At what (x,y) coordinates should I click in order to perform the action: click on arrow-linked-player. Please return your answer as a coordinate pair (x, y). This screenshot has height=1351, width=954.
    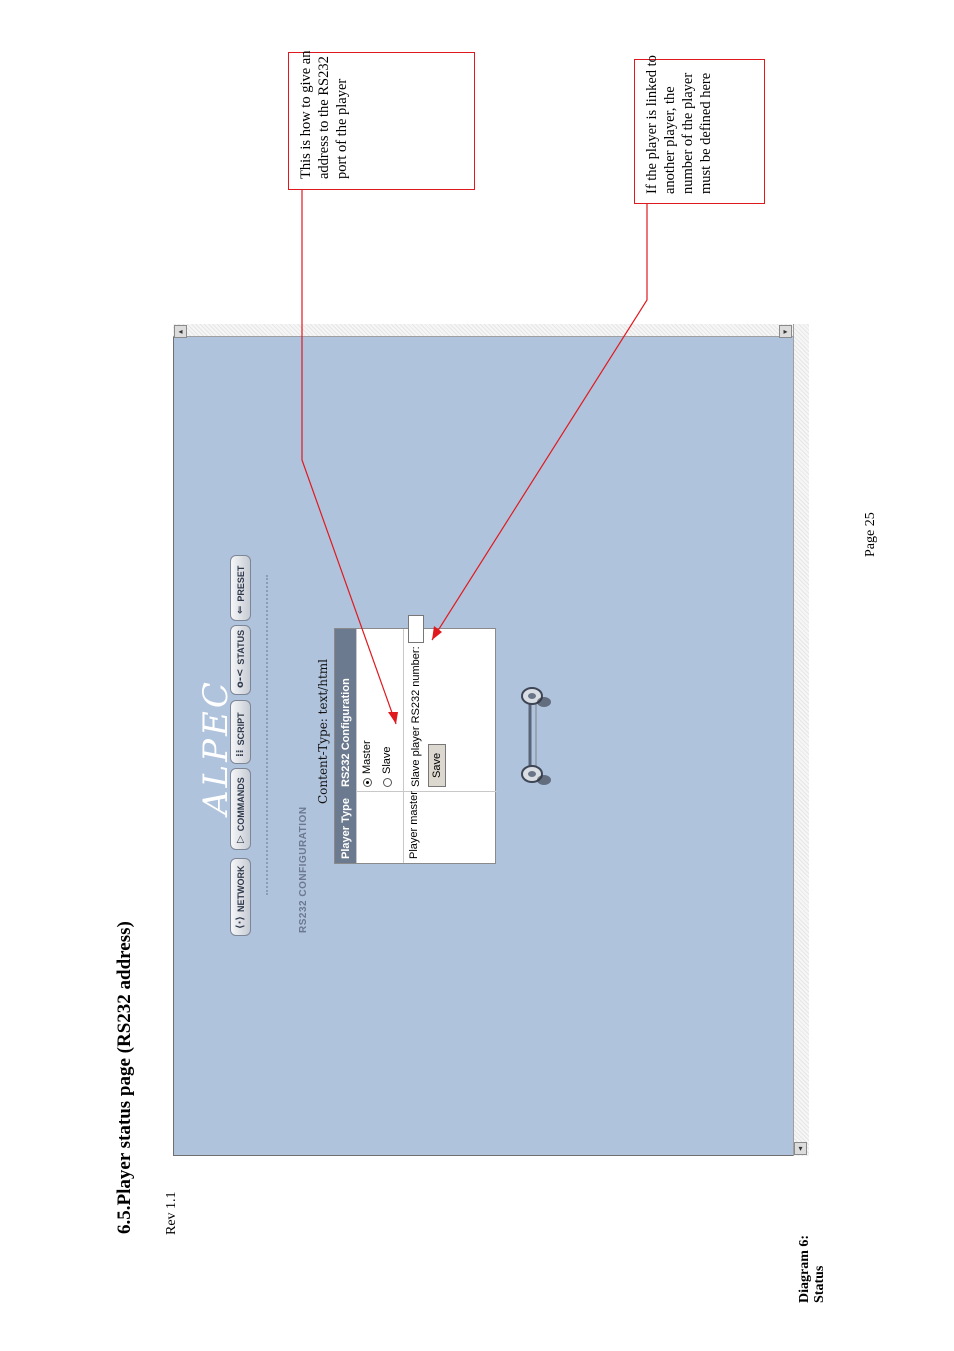
    Looking at the image, I should click on (539, 422).